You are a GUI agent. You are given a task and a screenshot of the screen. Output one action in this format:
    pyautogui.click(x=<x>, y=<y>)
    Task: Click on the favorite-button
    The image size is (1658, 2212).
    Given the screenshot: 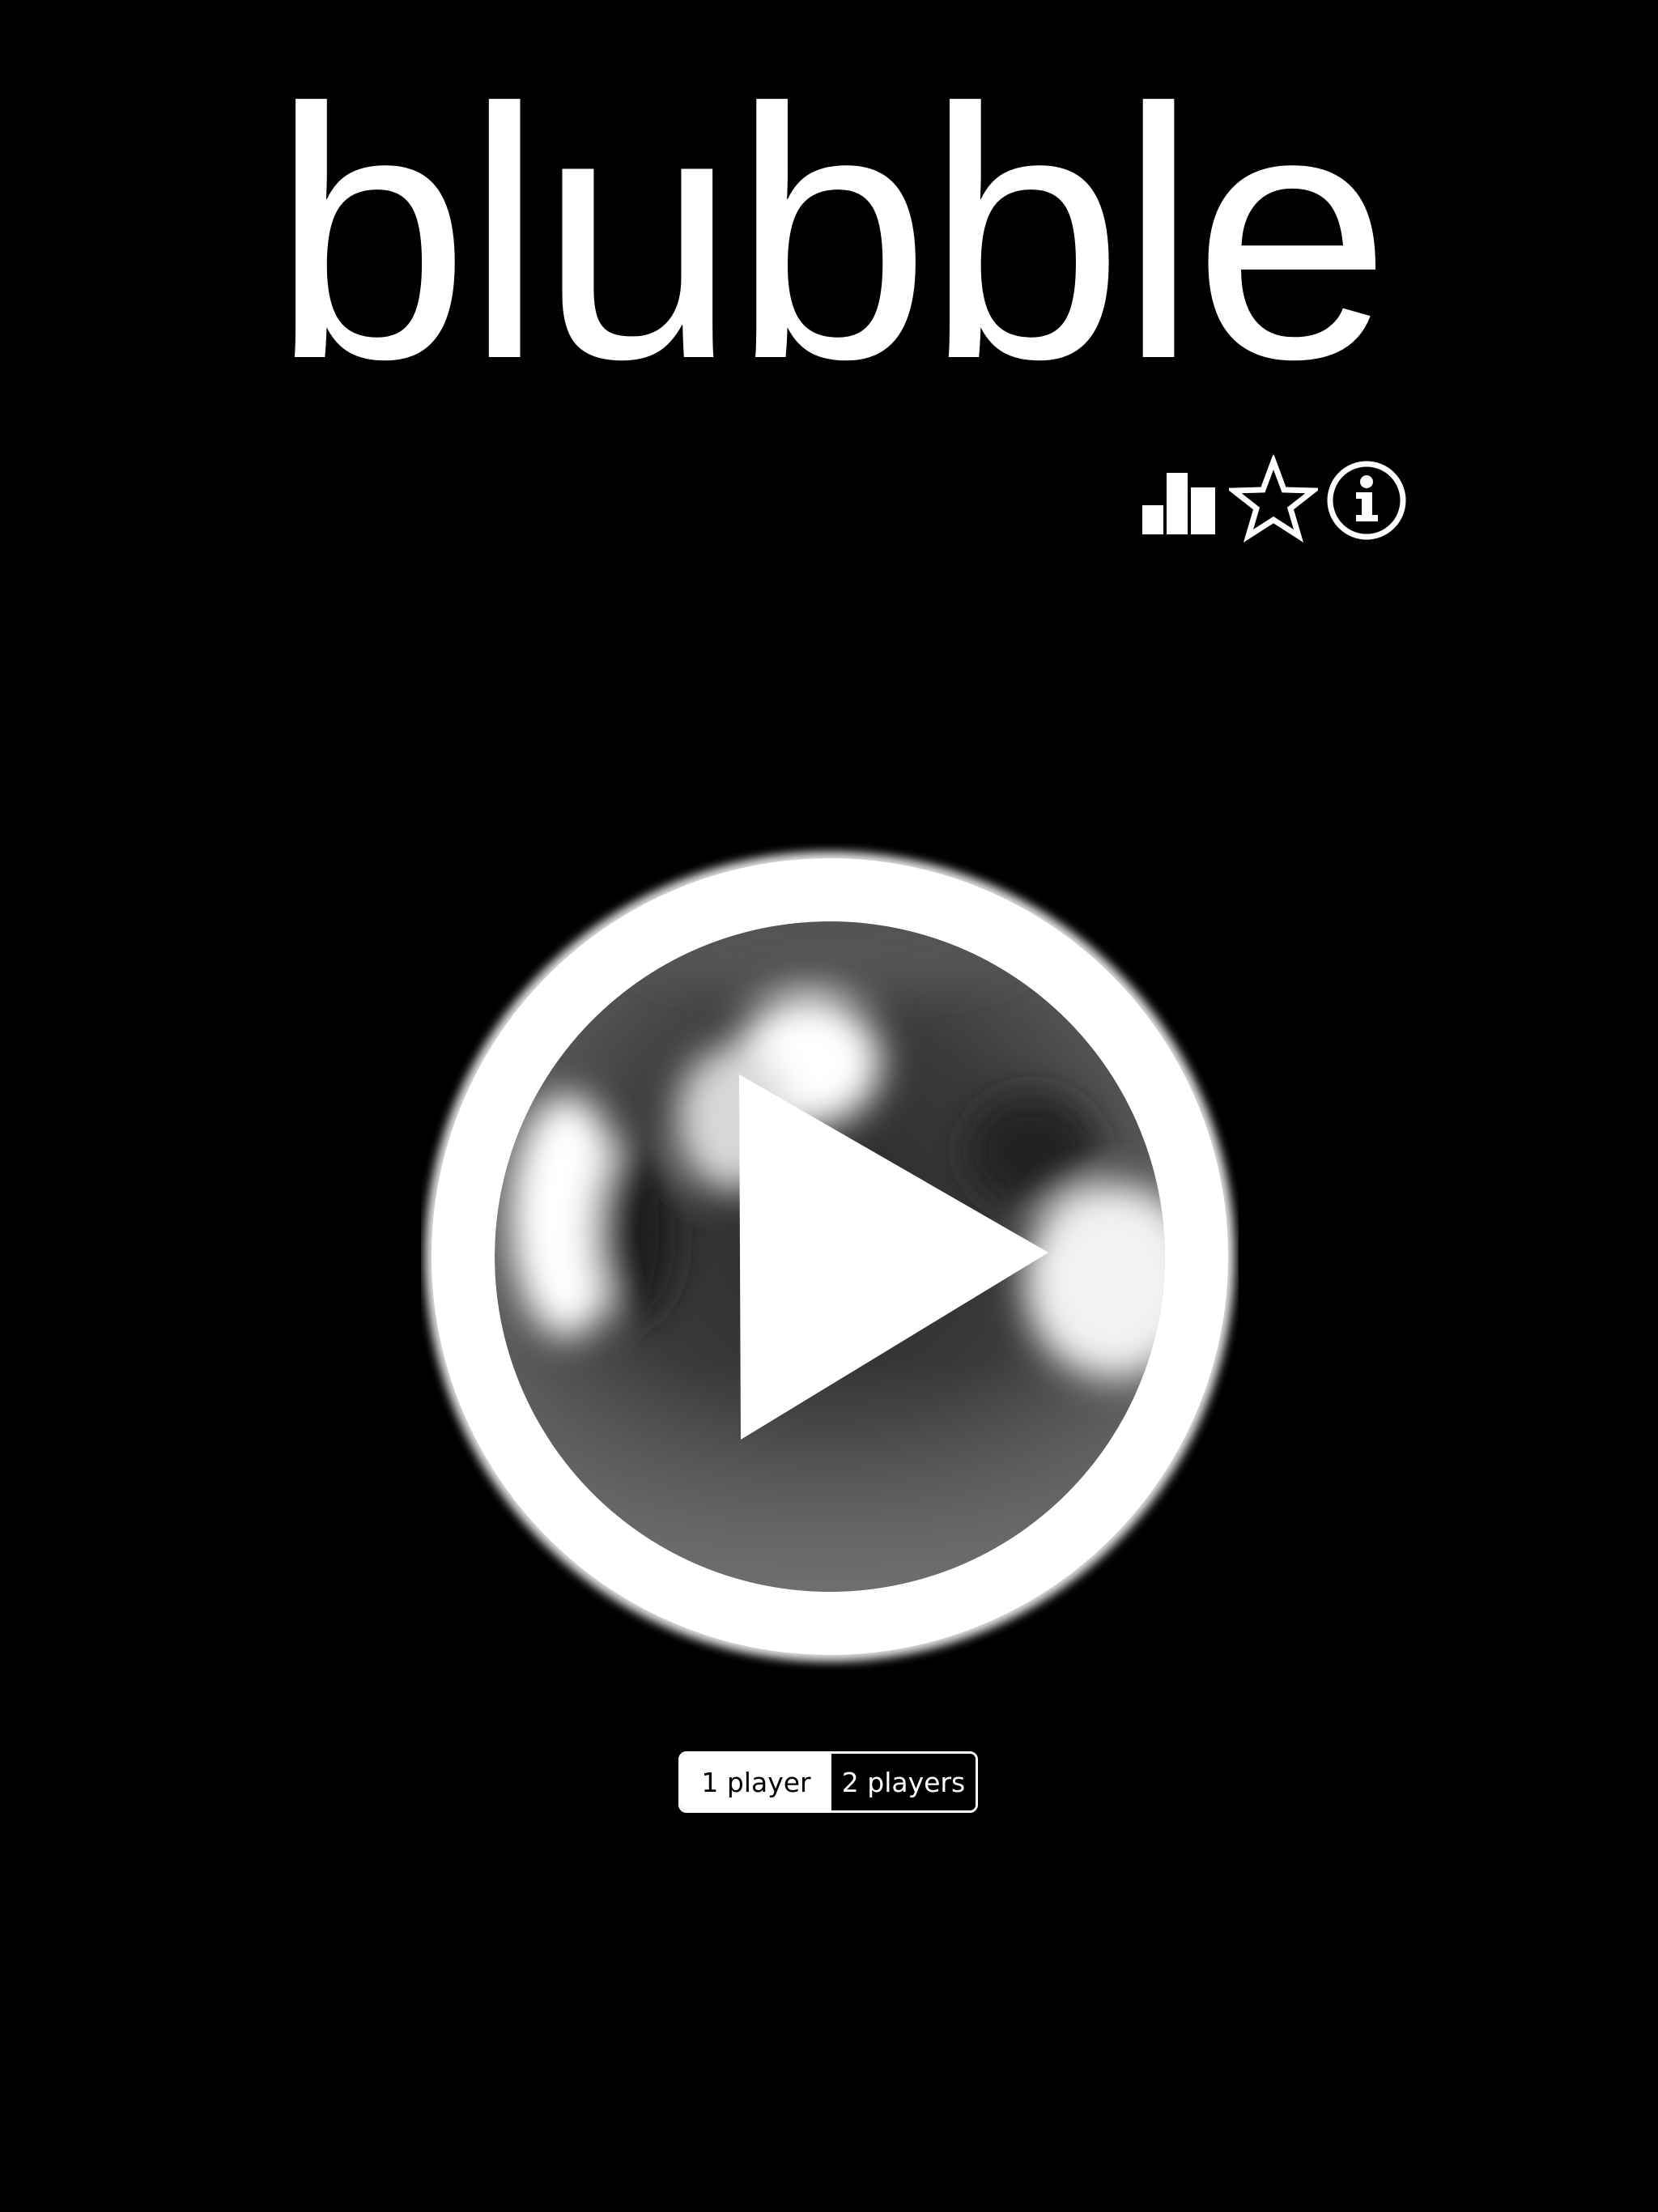 What is the action you would take?
    pyautogui.click(x=1273, y=500)
    